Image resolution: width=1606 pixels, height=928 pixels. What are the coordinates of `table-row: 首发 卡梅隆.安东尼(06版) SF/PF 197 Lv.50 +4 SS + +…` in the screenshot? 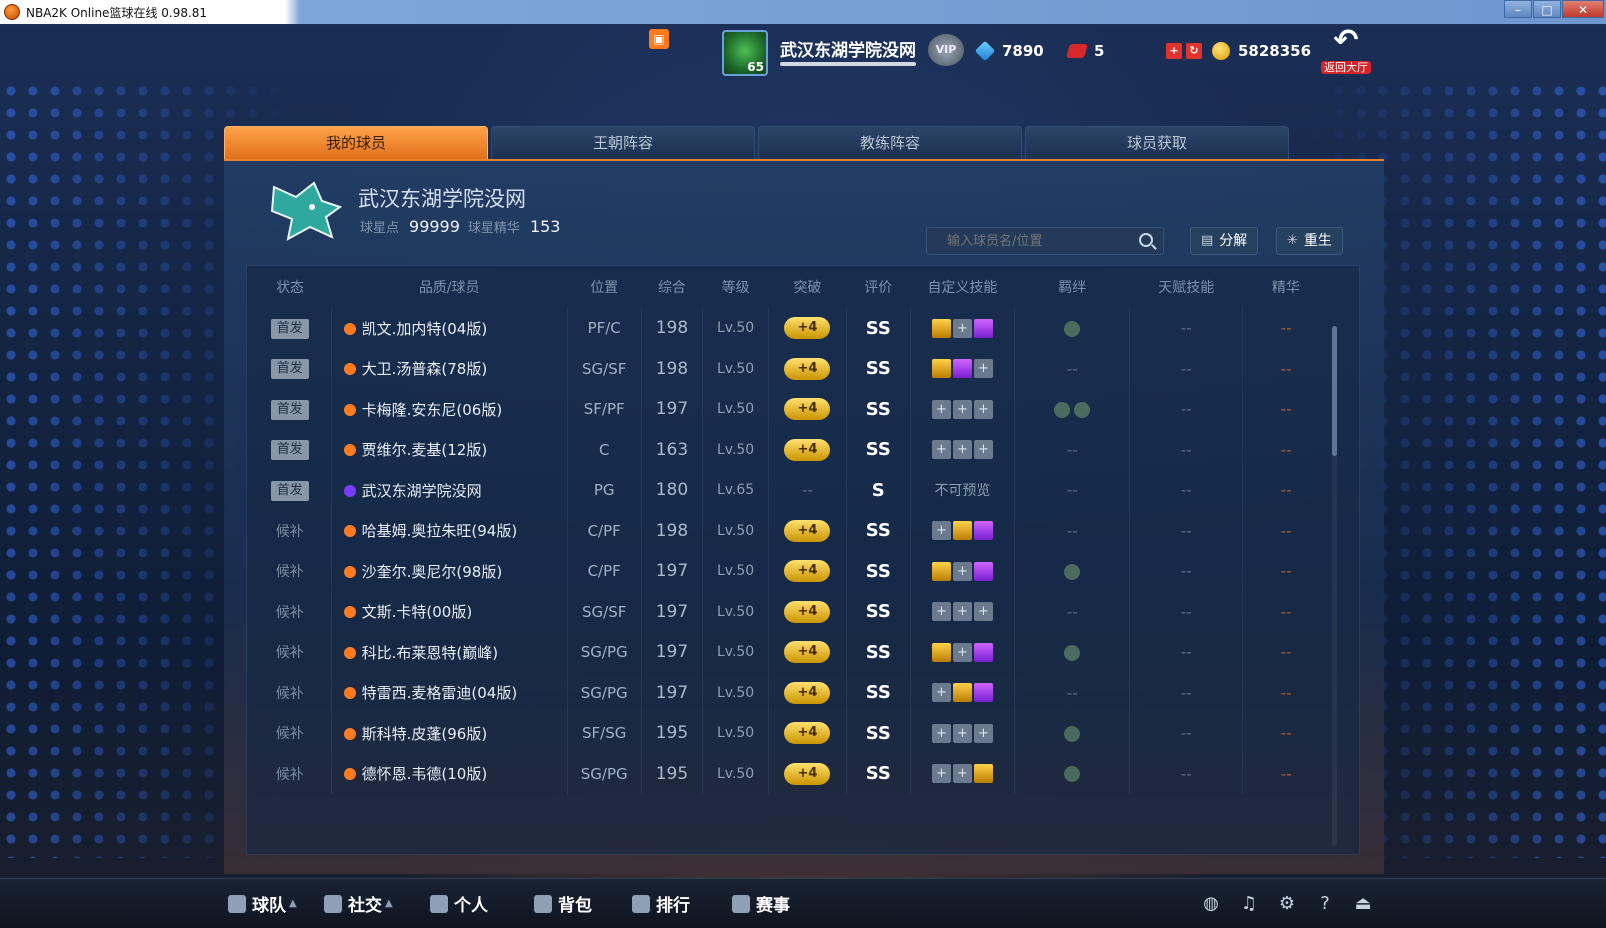 It's located at (789, 409).